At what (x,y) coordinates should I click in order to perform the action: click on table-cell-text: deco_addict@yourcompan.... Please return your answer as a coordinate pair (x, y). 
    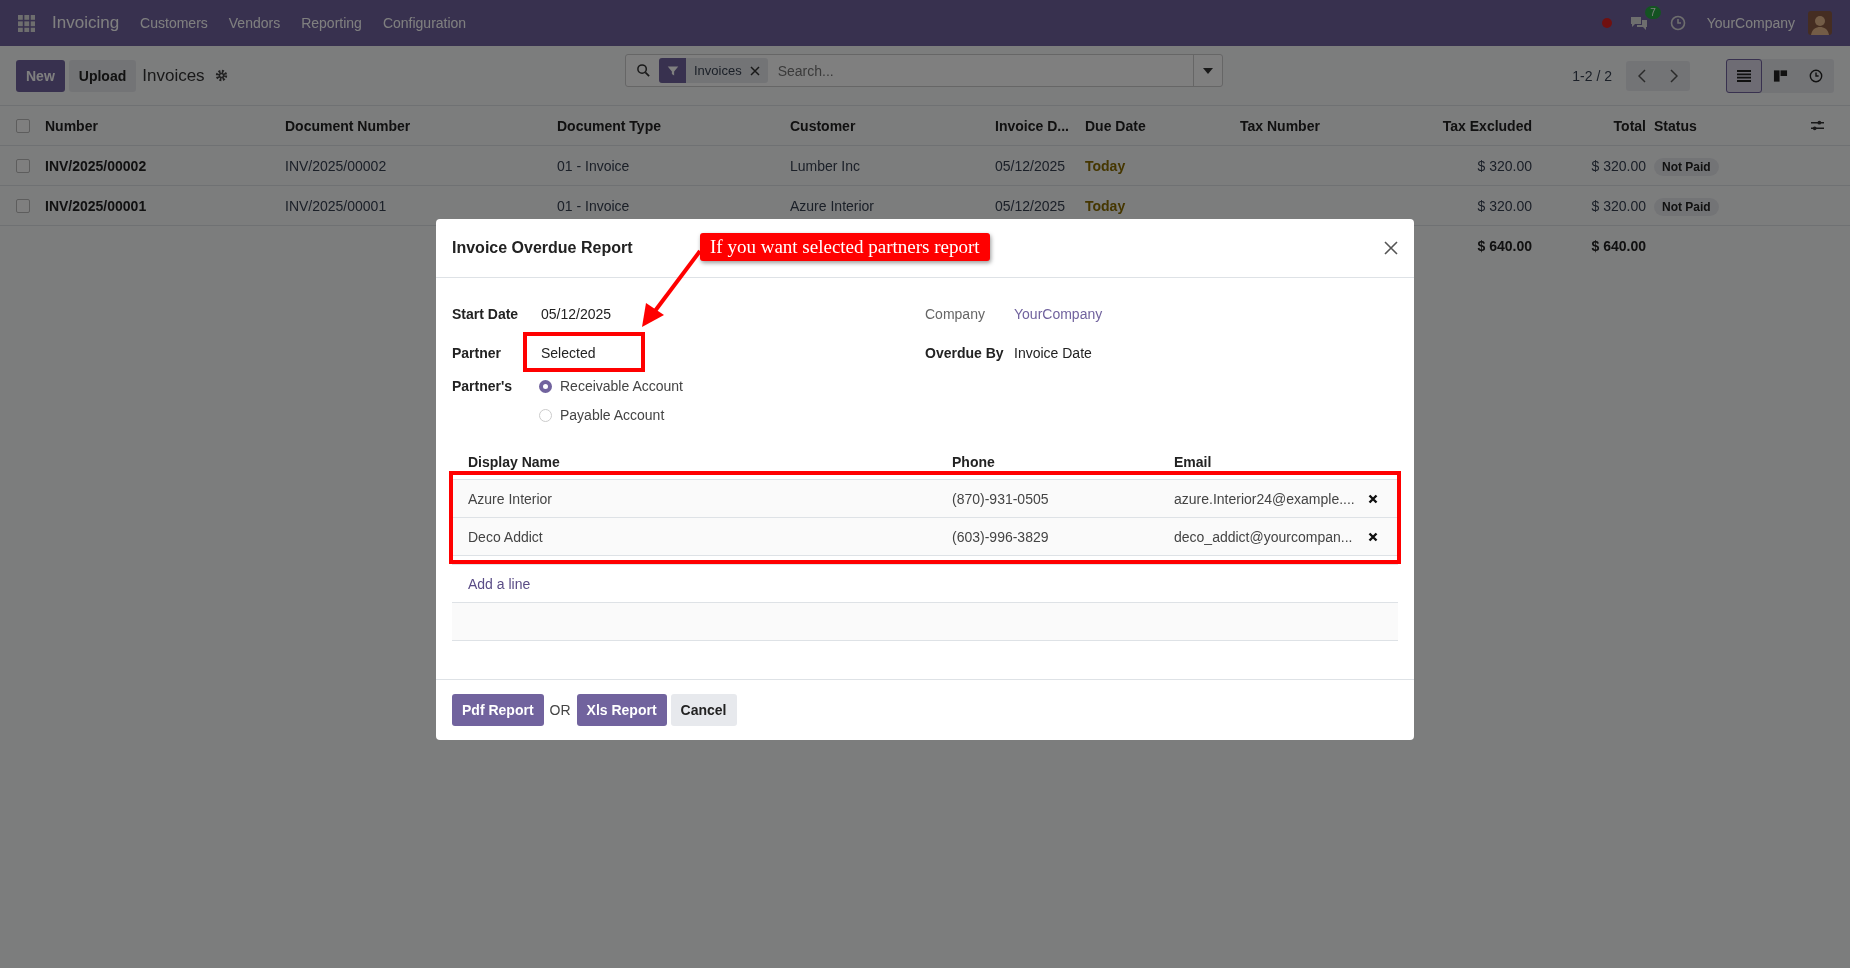
    Looking at the image, I should click on (1264, 536).